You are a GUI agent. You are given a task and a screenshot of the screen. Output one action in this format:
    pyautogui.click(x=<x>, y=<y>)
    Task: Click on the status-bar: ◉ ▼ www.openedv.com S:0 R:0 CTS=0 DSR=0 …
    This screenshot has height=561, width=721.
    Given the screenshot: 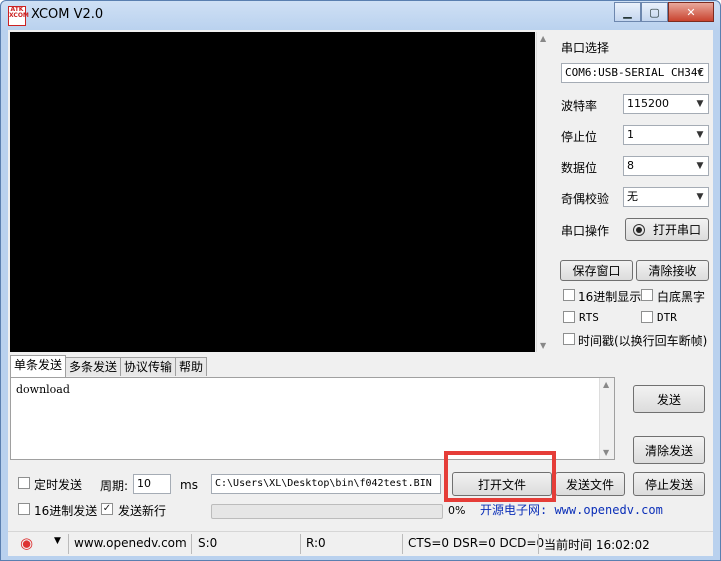 What is the action you would take?
    pyautogui.click(x=360, y=543)
    